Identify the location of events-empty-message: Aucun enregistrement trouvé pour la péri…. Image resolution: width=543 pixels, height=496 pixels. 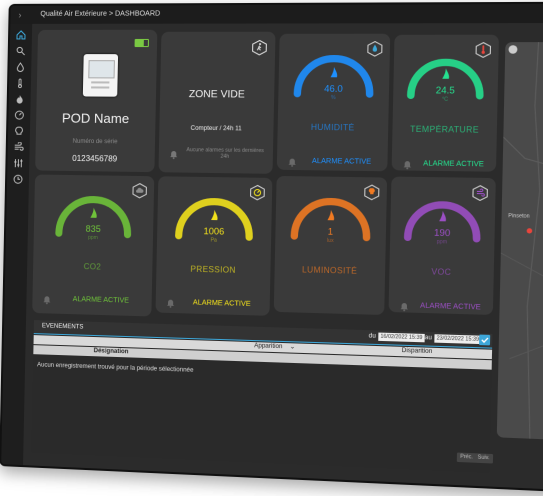
(115, 368).